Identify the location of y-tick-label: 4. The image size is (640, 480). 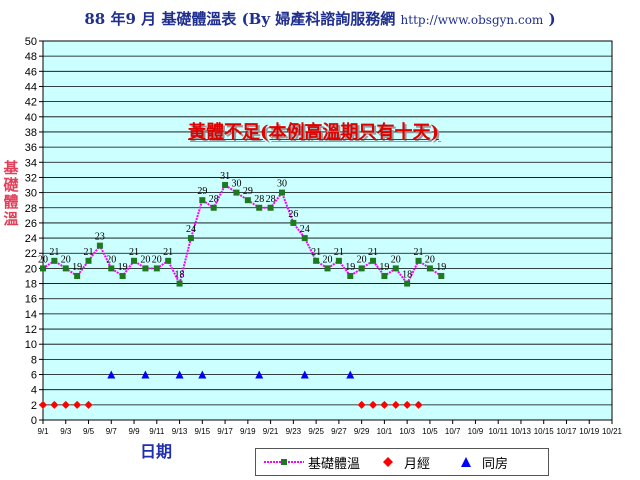
(34, 391).